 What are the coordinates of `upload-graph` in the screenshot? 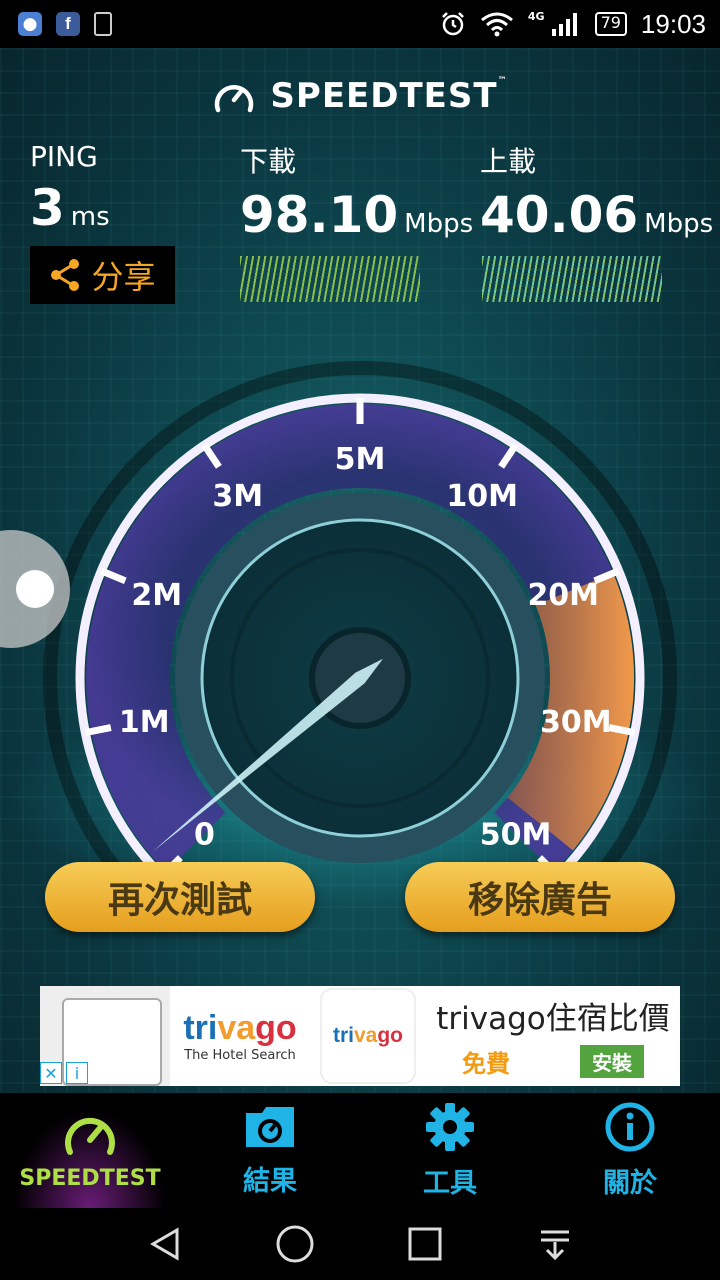 It's located at (572, 279).